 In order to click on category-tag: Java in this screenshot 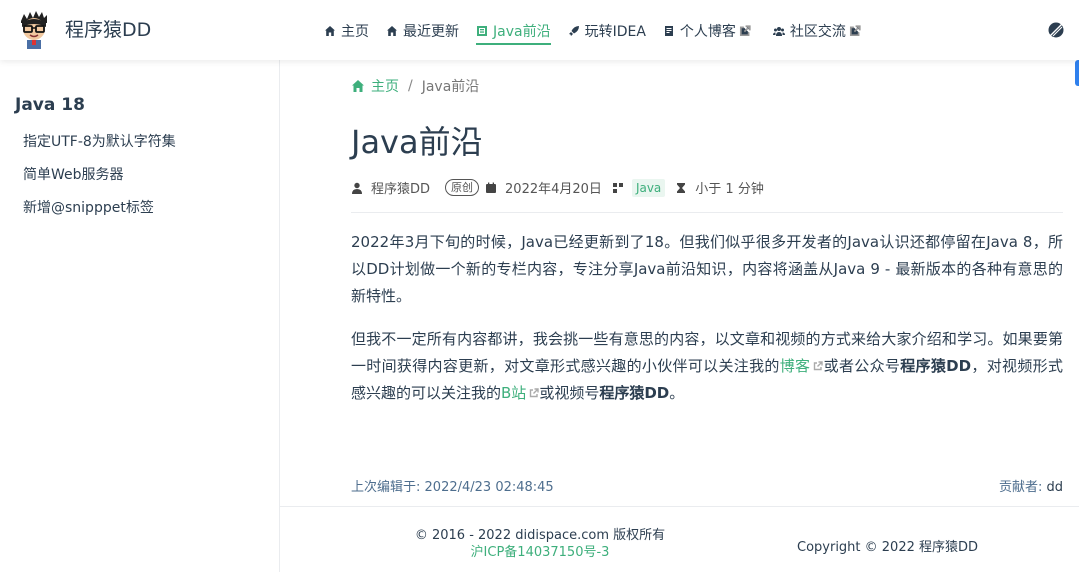, I will do `click(648, 187)`.